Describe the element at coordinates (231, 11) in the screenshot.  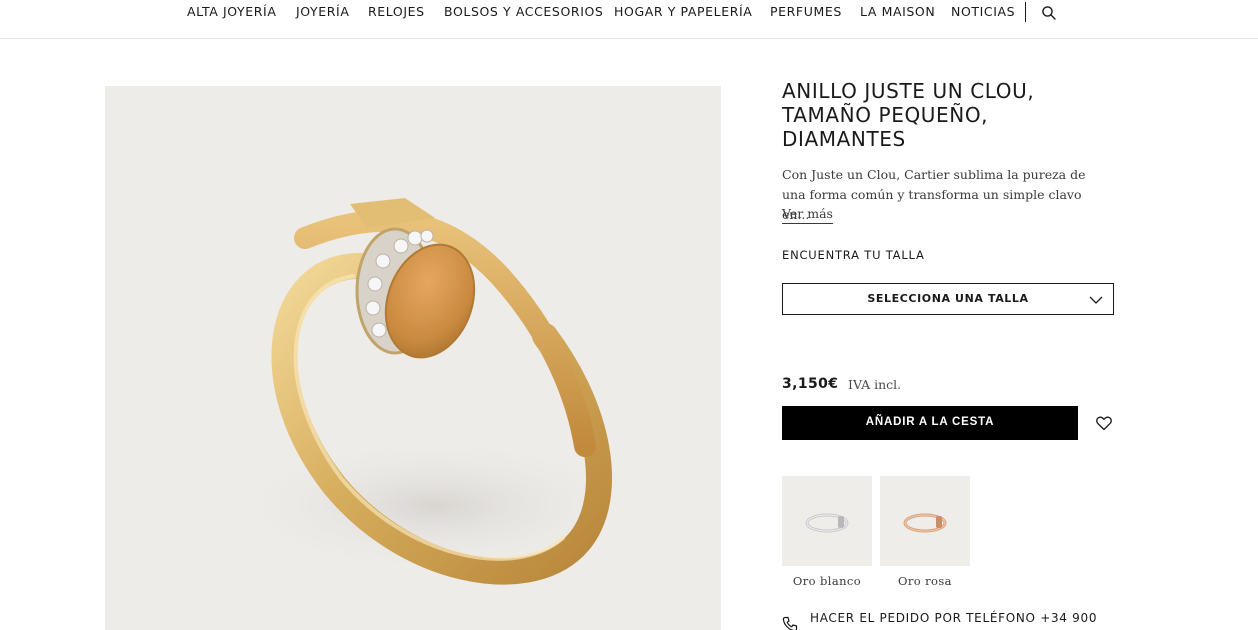
I see `nav-item-alta-joyeria: ALTA JOYERÍA` at that location.